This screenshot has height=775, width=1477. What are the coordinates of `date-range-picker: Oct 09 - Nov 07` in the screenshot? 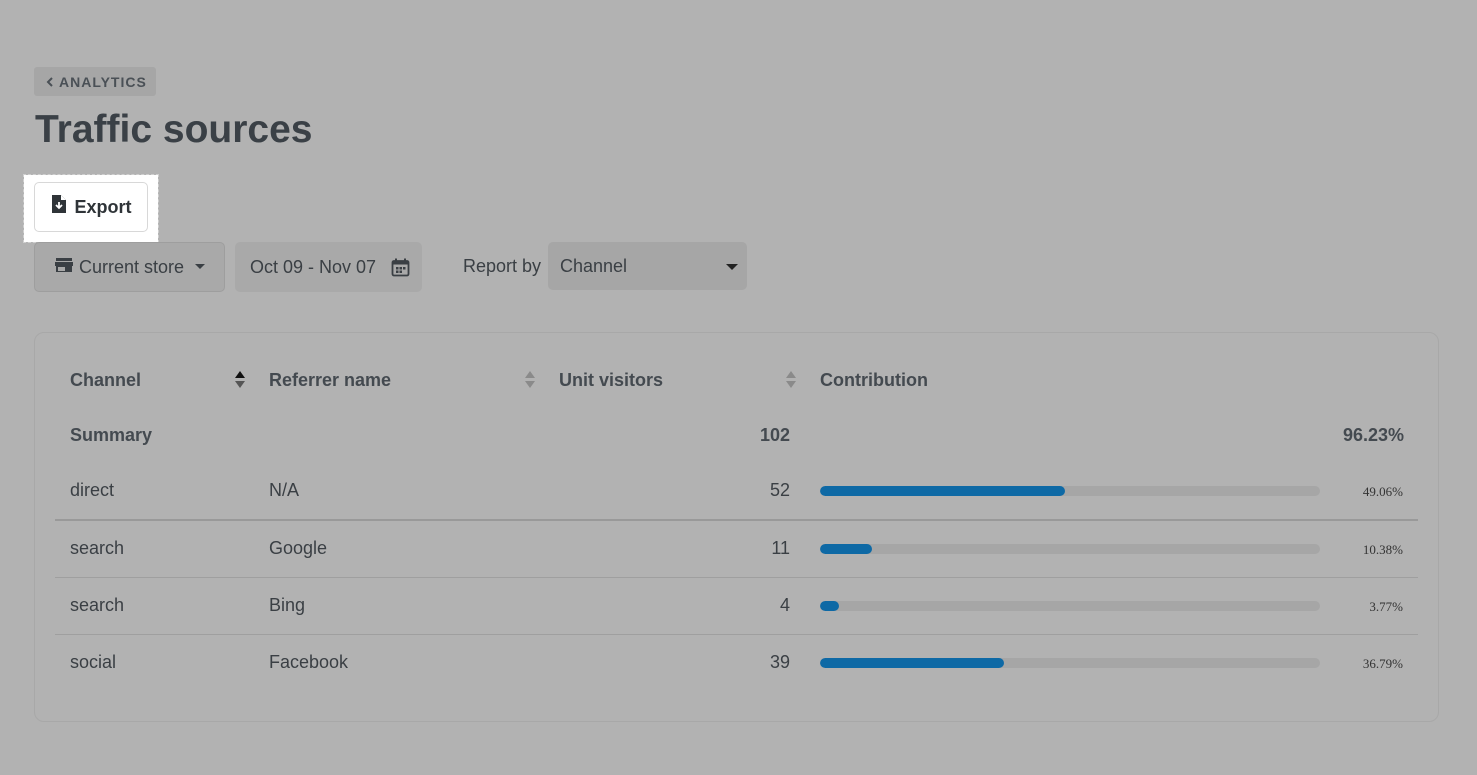 It's located at (328, 267).